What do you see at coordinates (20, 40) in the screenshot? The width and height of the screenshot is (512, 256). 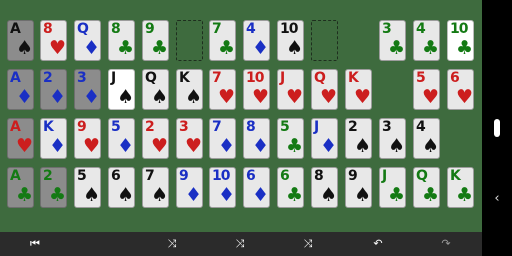 I see `playing-card: A ♠` at bounding box center [20, 40].